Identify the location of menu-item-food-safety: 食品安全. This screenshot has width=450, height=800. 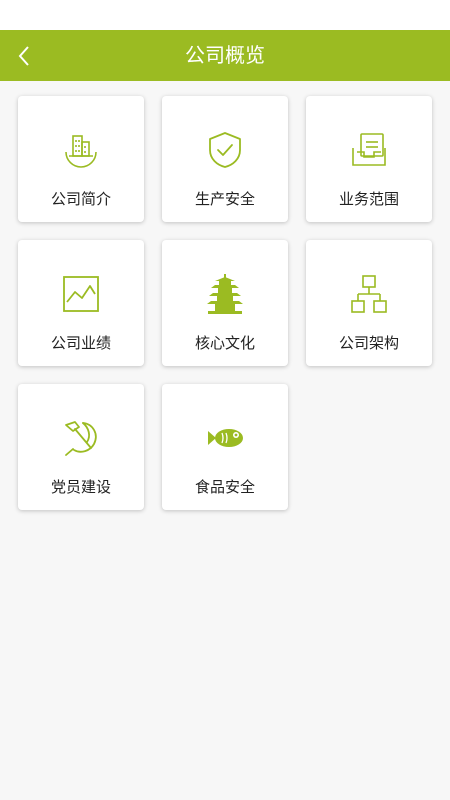
(225, 447).